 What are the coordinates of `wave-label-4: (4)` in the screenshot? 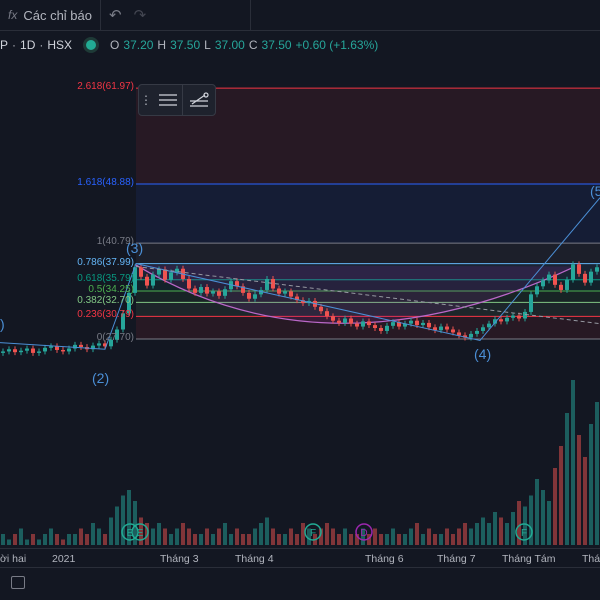 It's located at (483, 354).